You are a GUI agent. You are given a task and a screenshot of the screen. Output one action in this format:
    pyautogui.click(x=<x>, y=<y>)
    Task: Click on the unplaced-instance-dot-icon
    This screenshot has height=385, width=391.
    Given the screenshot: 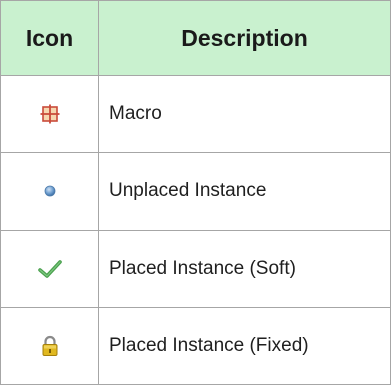 What is the action you would take?
    pyautogui.click(x=50, y=191)
    